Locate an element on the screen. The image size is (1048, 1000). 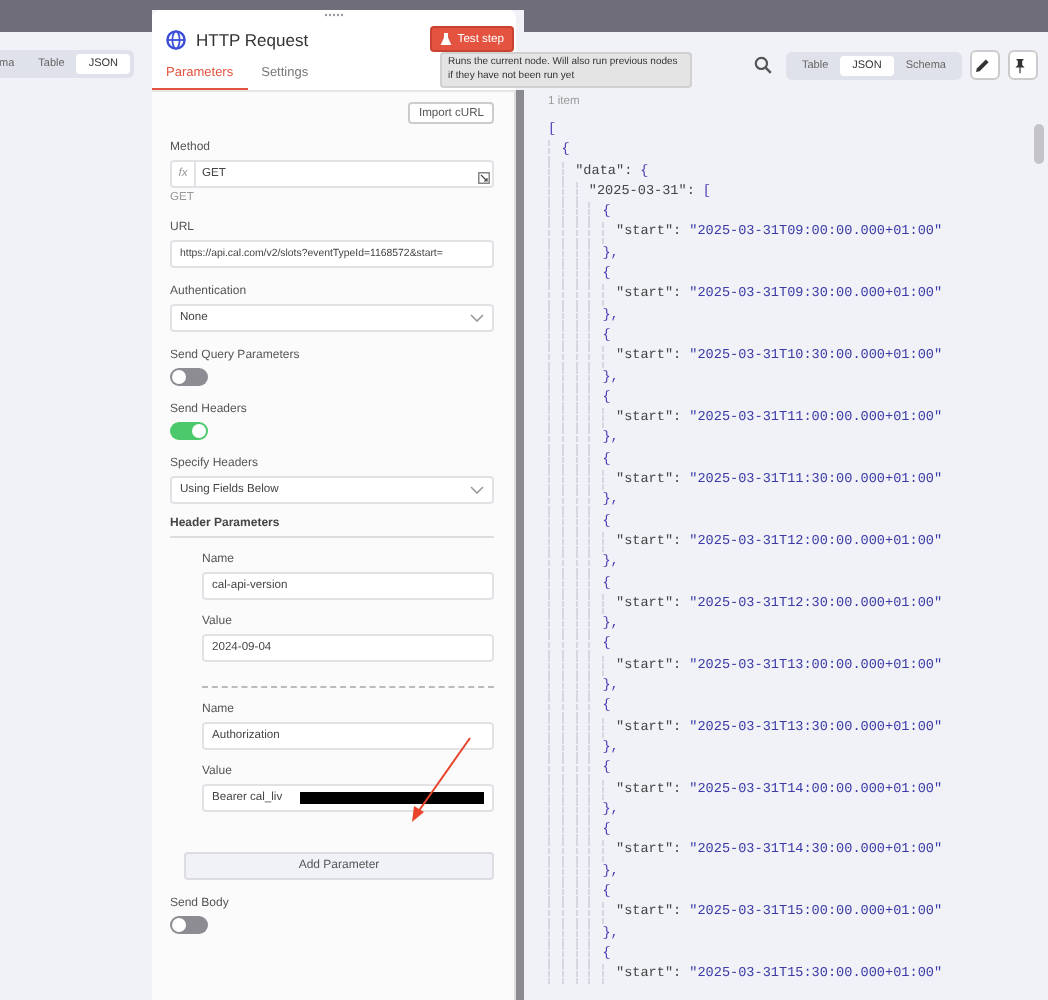
pin-icon is located at coordinates (1020, 65).